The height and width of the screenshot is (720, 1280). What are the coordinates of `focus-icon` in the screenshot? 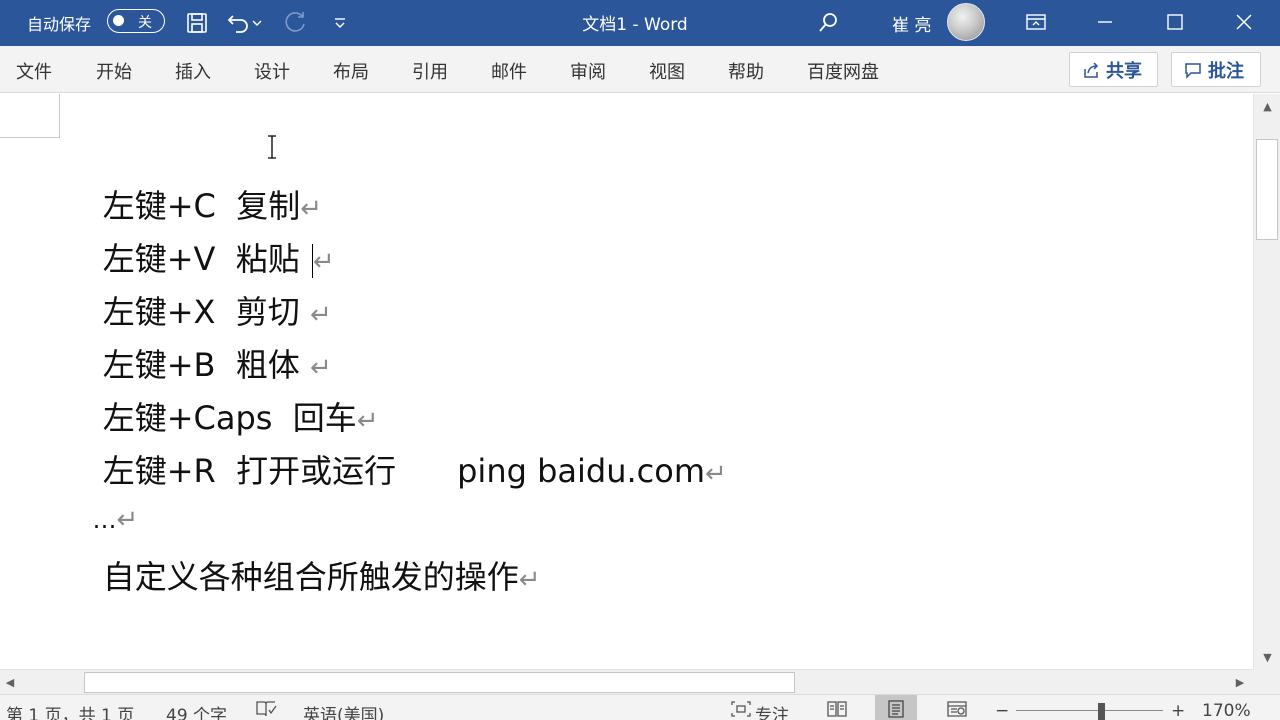 It's located at (741, 709).